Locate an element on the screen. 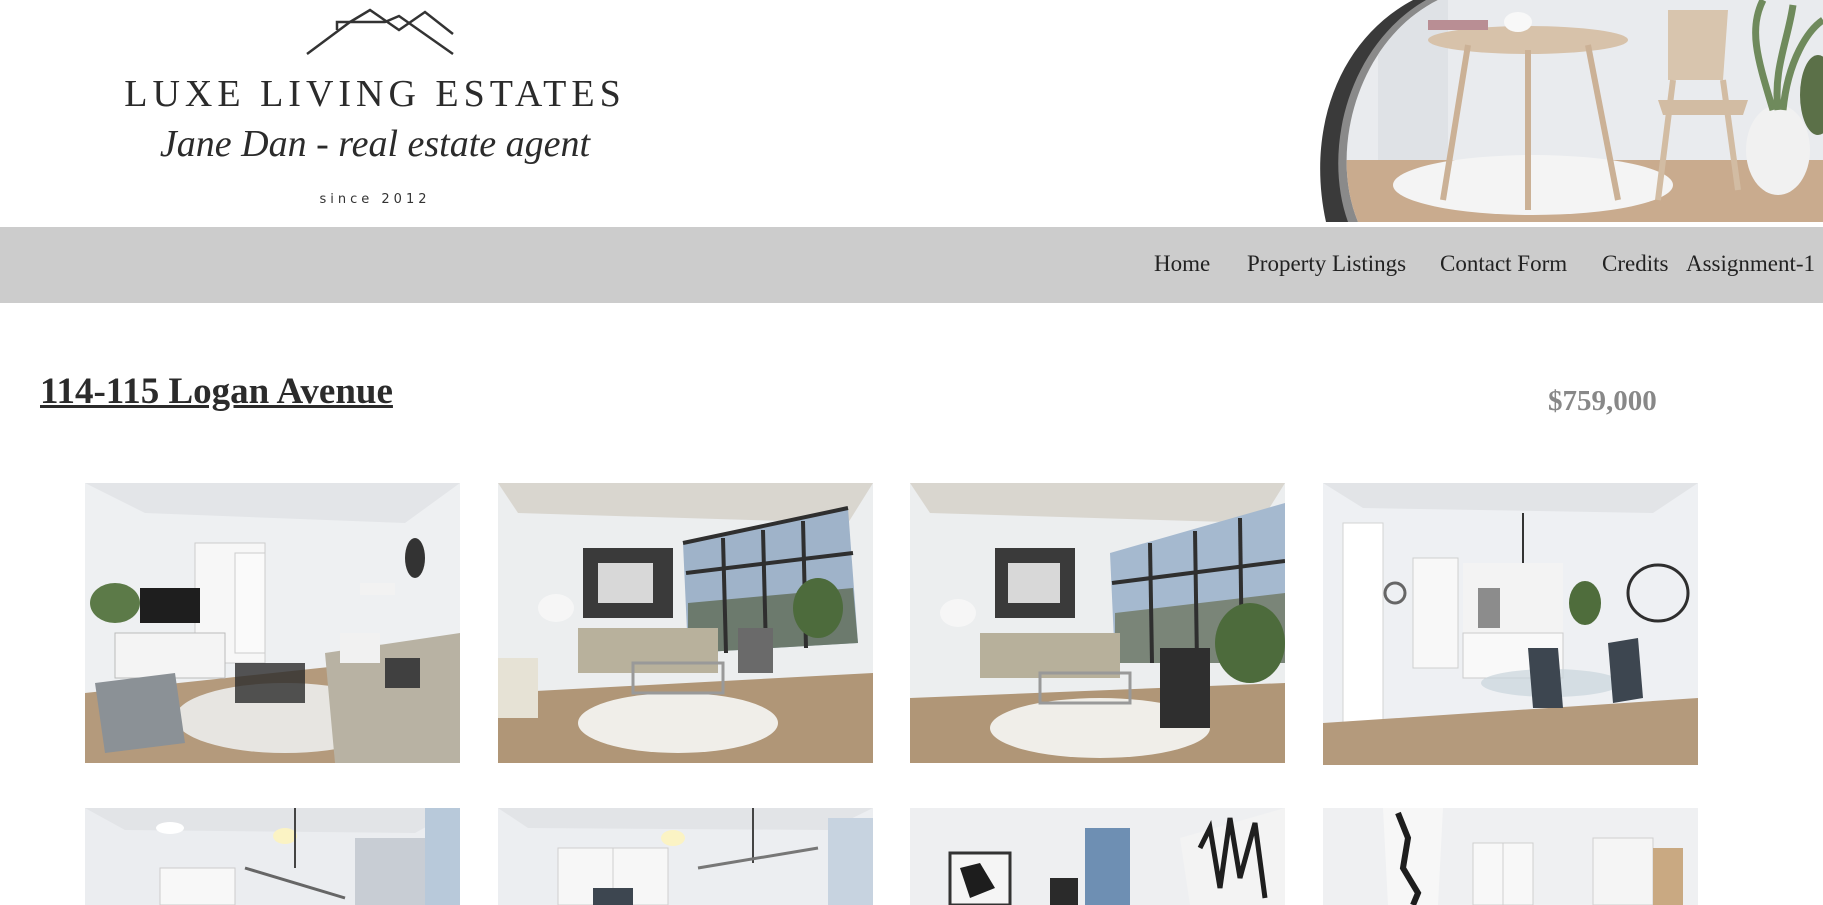 The image size is (1823, 905). house-roof-icon is located at coordinates (380, 32).